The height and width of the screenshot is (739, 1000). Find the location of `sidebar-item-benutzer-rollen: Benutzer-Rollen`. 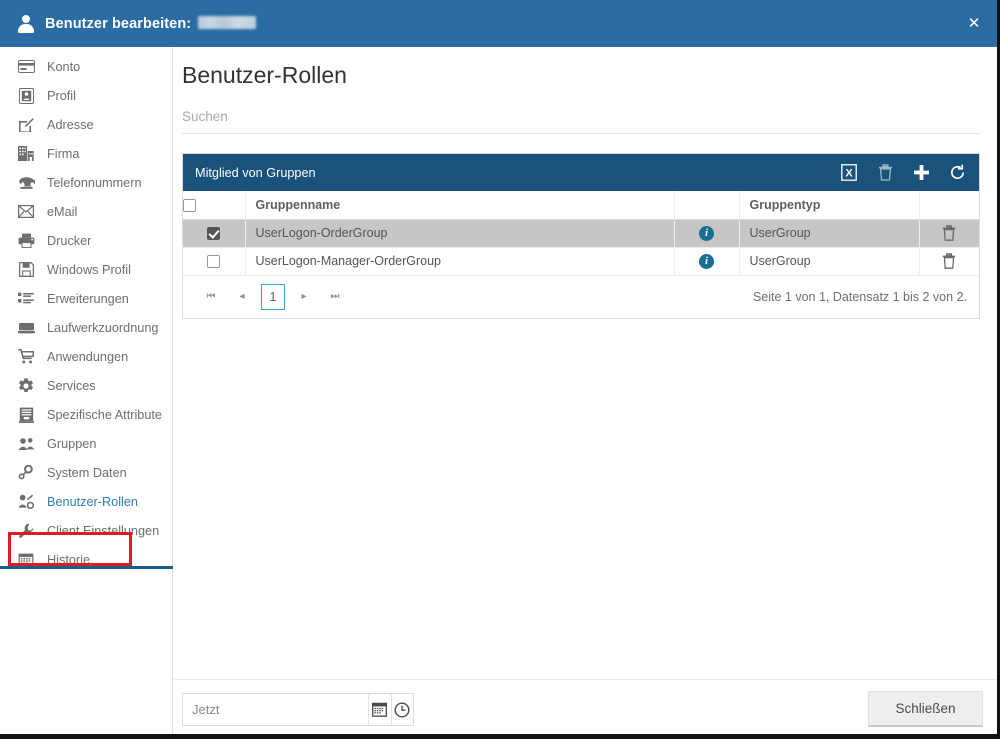

sidebar-item-benutzer-rollen: Benutzer-Rollen is located at coordinates (86, 501).